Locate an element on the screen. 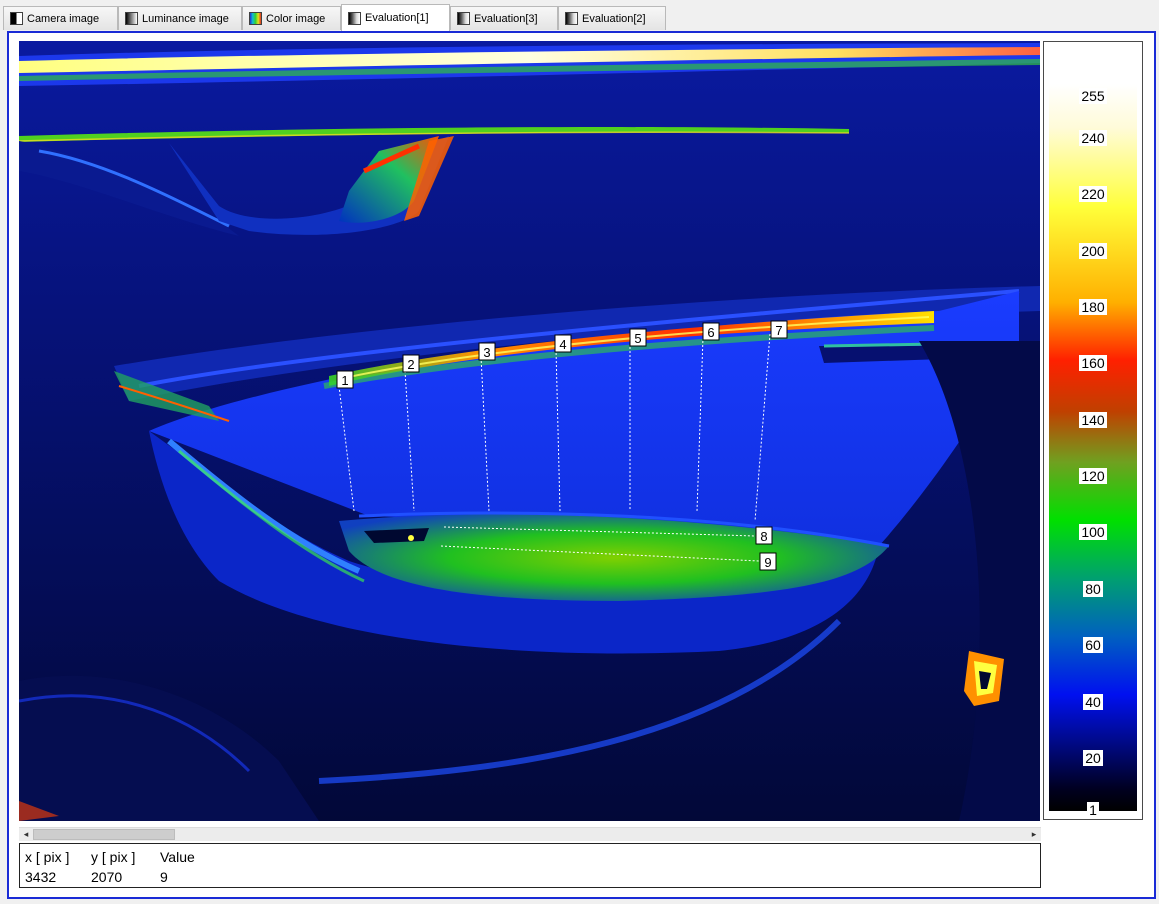  svg-text: 7 is located at coordinates (778, 330).